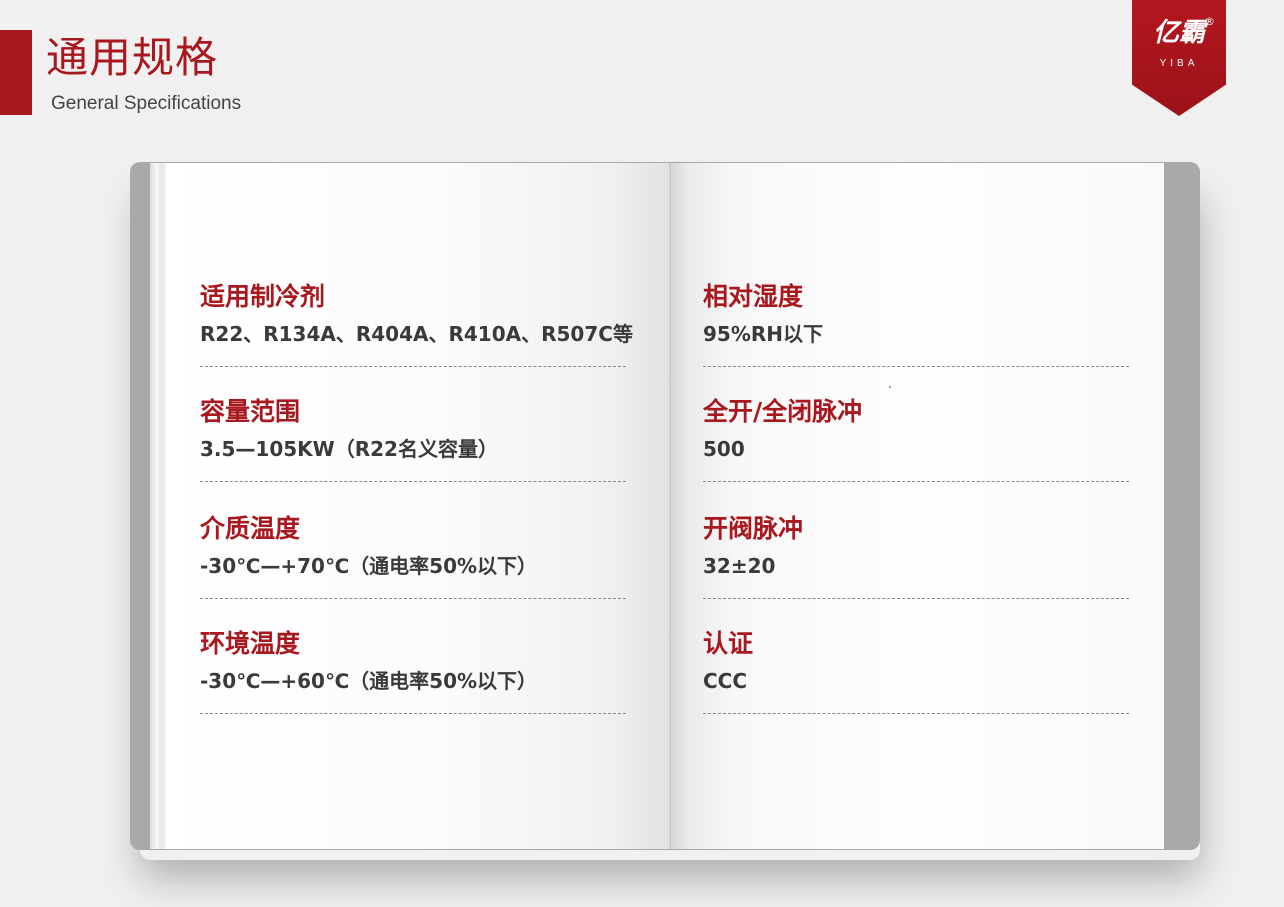 The image size is (1284, 907). What do you see at coordinates (250, 643) in the screenshot?
I see `spec-label: 环境温度` at bounding box center [250, 643].